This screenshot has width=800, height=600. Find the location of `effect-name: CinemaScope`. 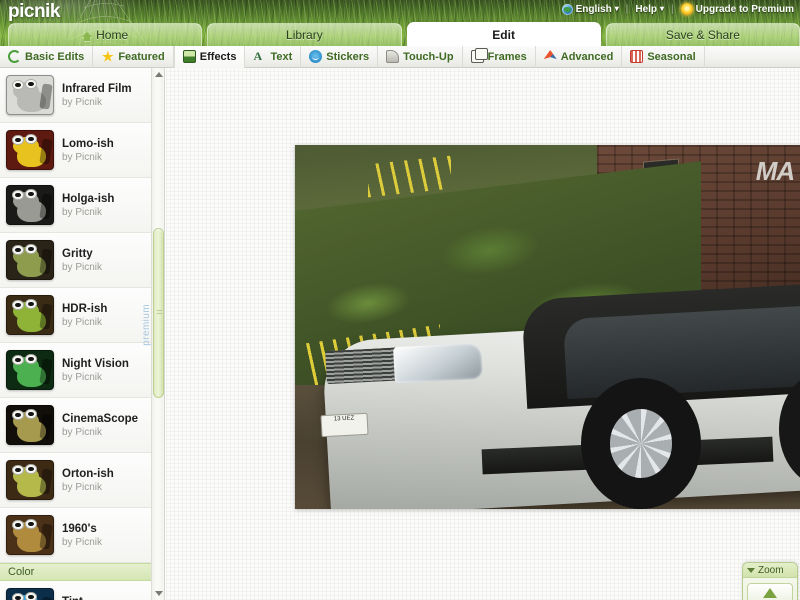

effect-name: CinemaScope is located at coordinates (100, 418).